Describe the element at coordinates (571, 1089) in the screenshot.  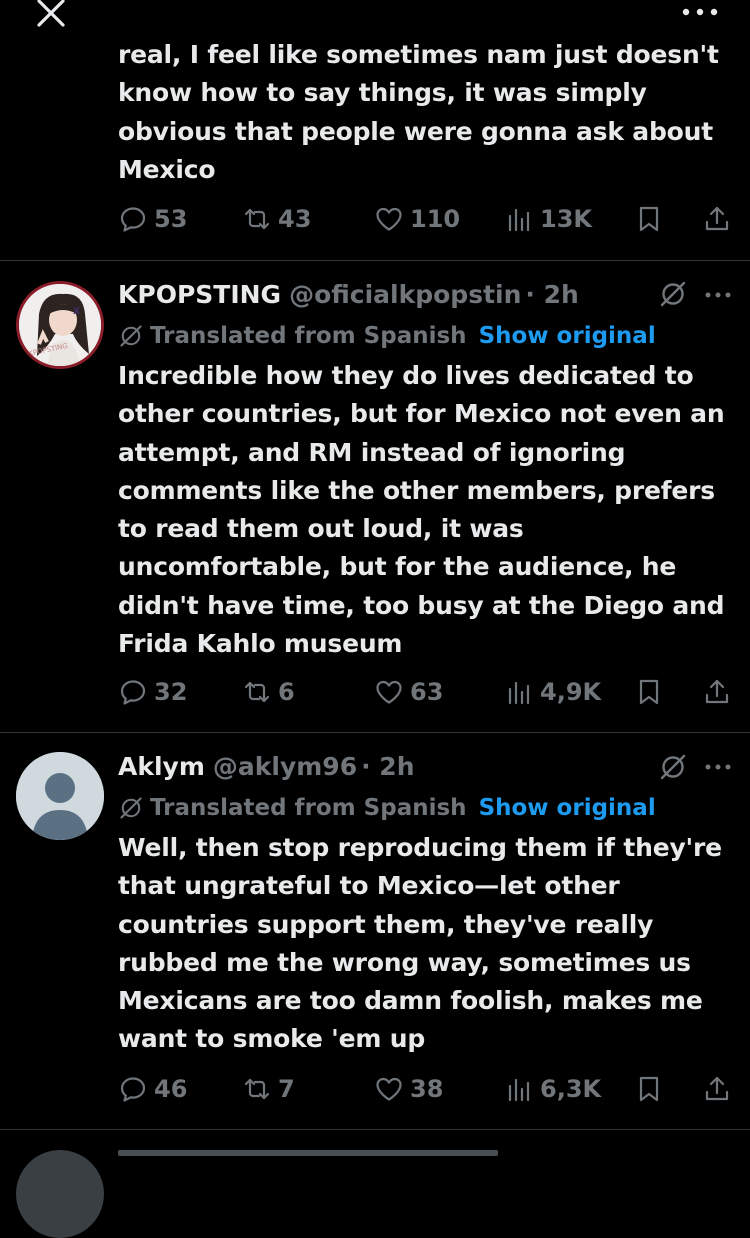
I see `views-count: 6,3K` at that location.